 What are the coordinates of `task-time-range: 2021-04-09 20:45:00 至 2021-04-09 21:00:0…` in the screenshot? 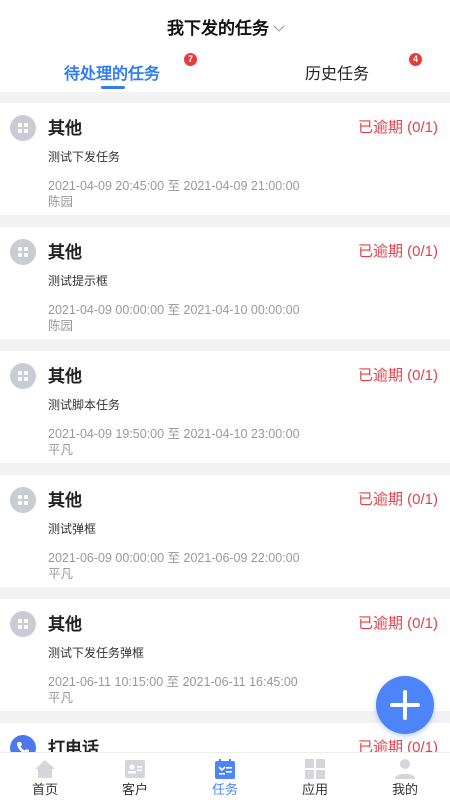 It's located at (174, 186).